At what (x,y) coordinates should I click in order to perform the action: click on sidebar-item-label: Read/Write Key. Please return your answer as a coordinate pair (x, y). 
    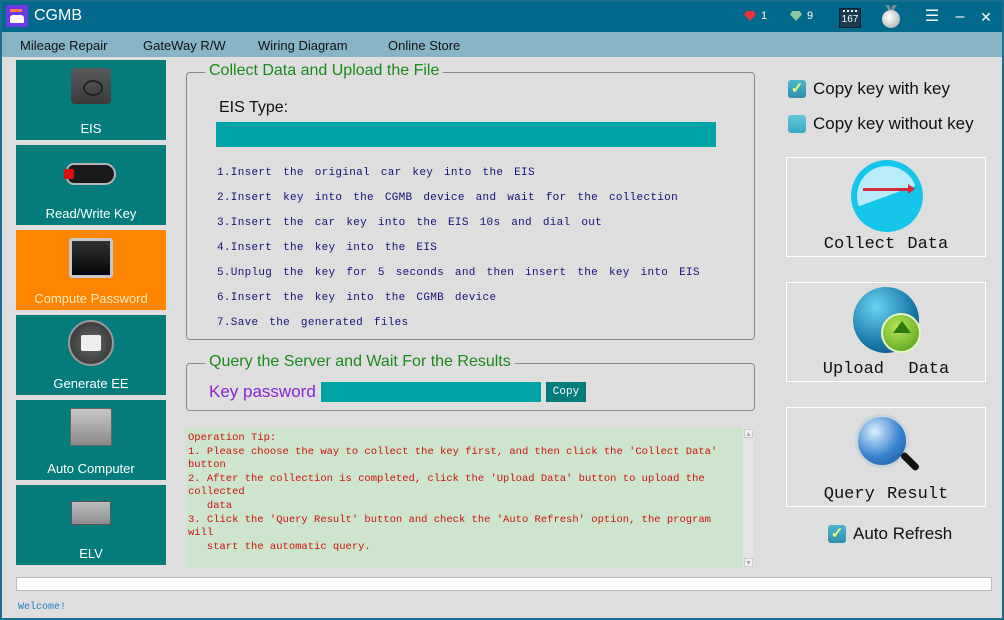
    Looking at the image, I should click on (91, 213).